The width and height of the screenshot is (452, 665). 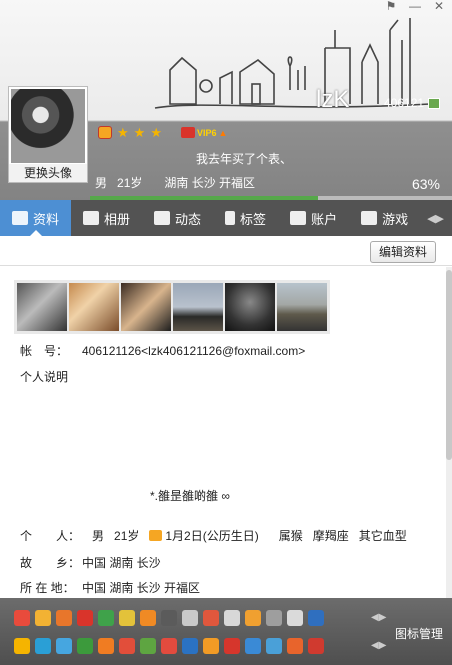 I want to click on window-controls: ⚑ — ✕, so click(x=415, y=6).